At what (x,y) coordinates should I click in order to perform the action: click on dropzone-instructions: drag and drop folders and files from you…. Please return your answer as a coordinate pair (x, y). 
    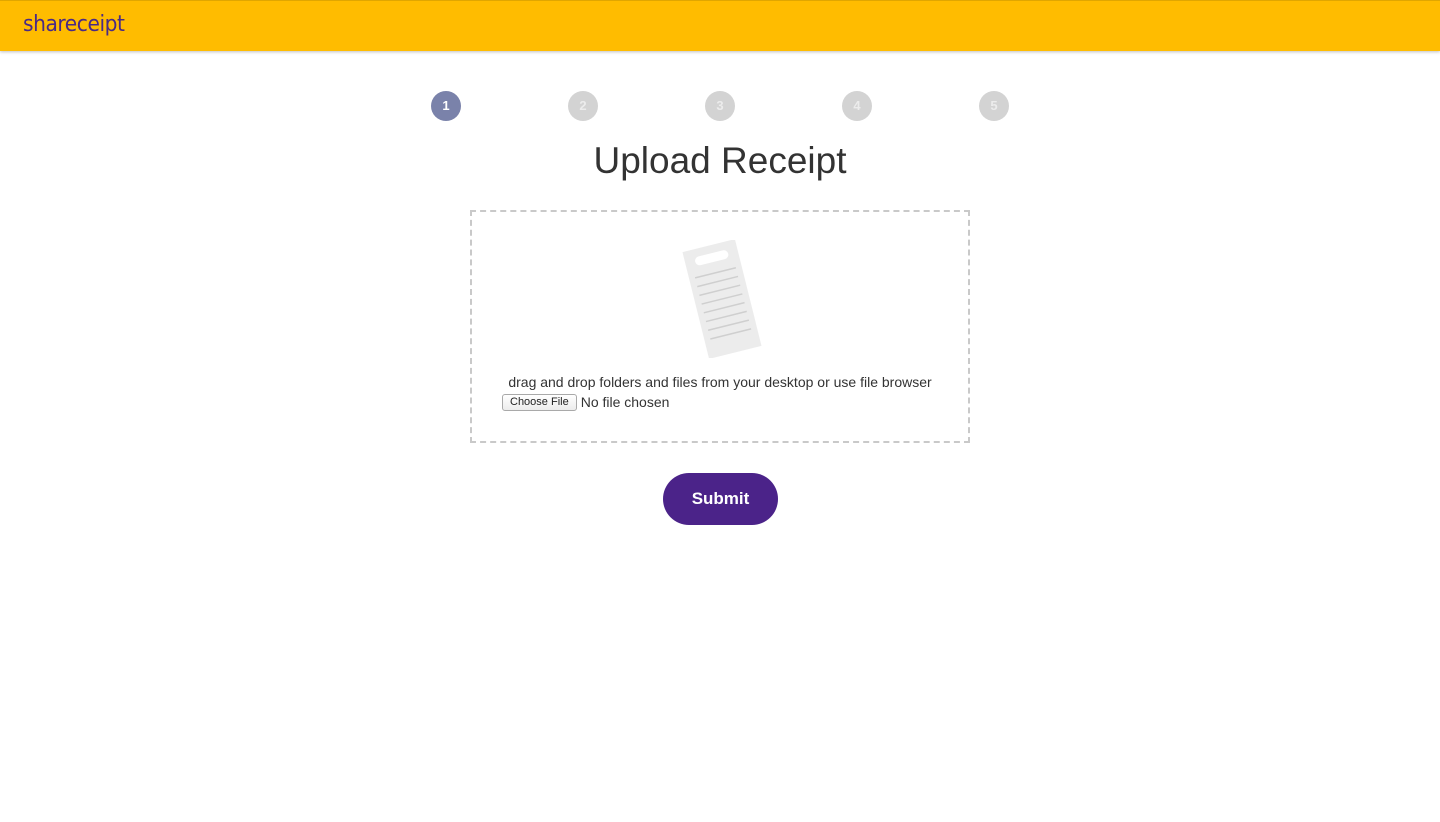
    Looking at the image, I should click on (720, 382).